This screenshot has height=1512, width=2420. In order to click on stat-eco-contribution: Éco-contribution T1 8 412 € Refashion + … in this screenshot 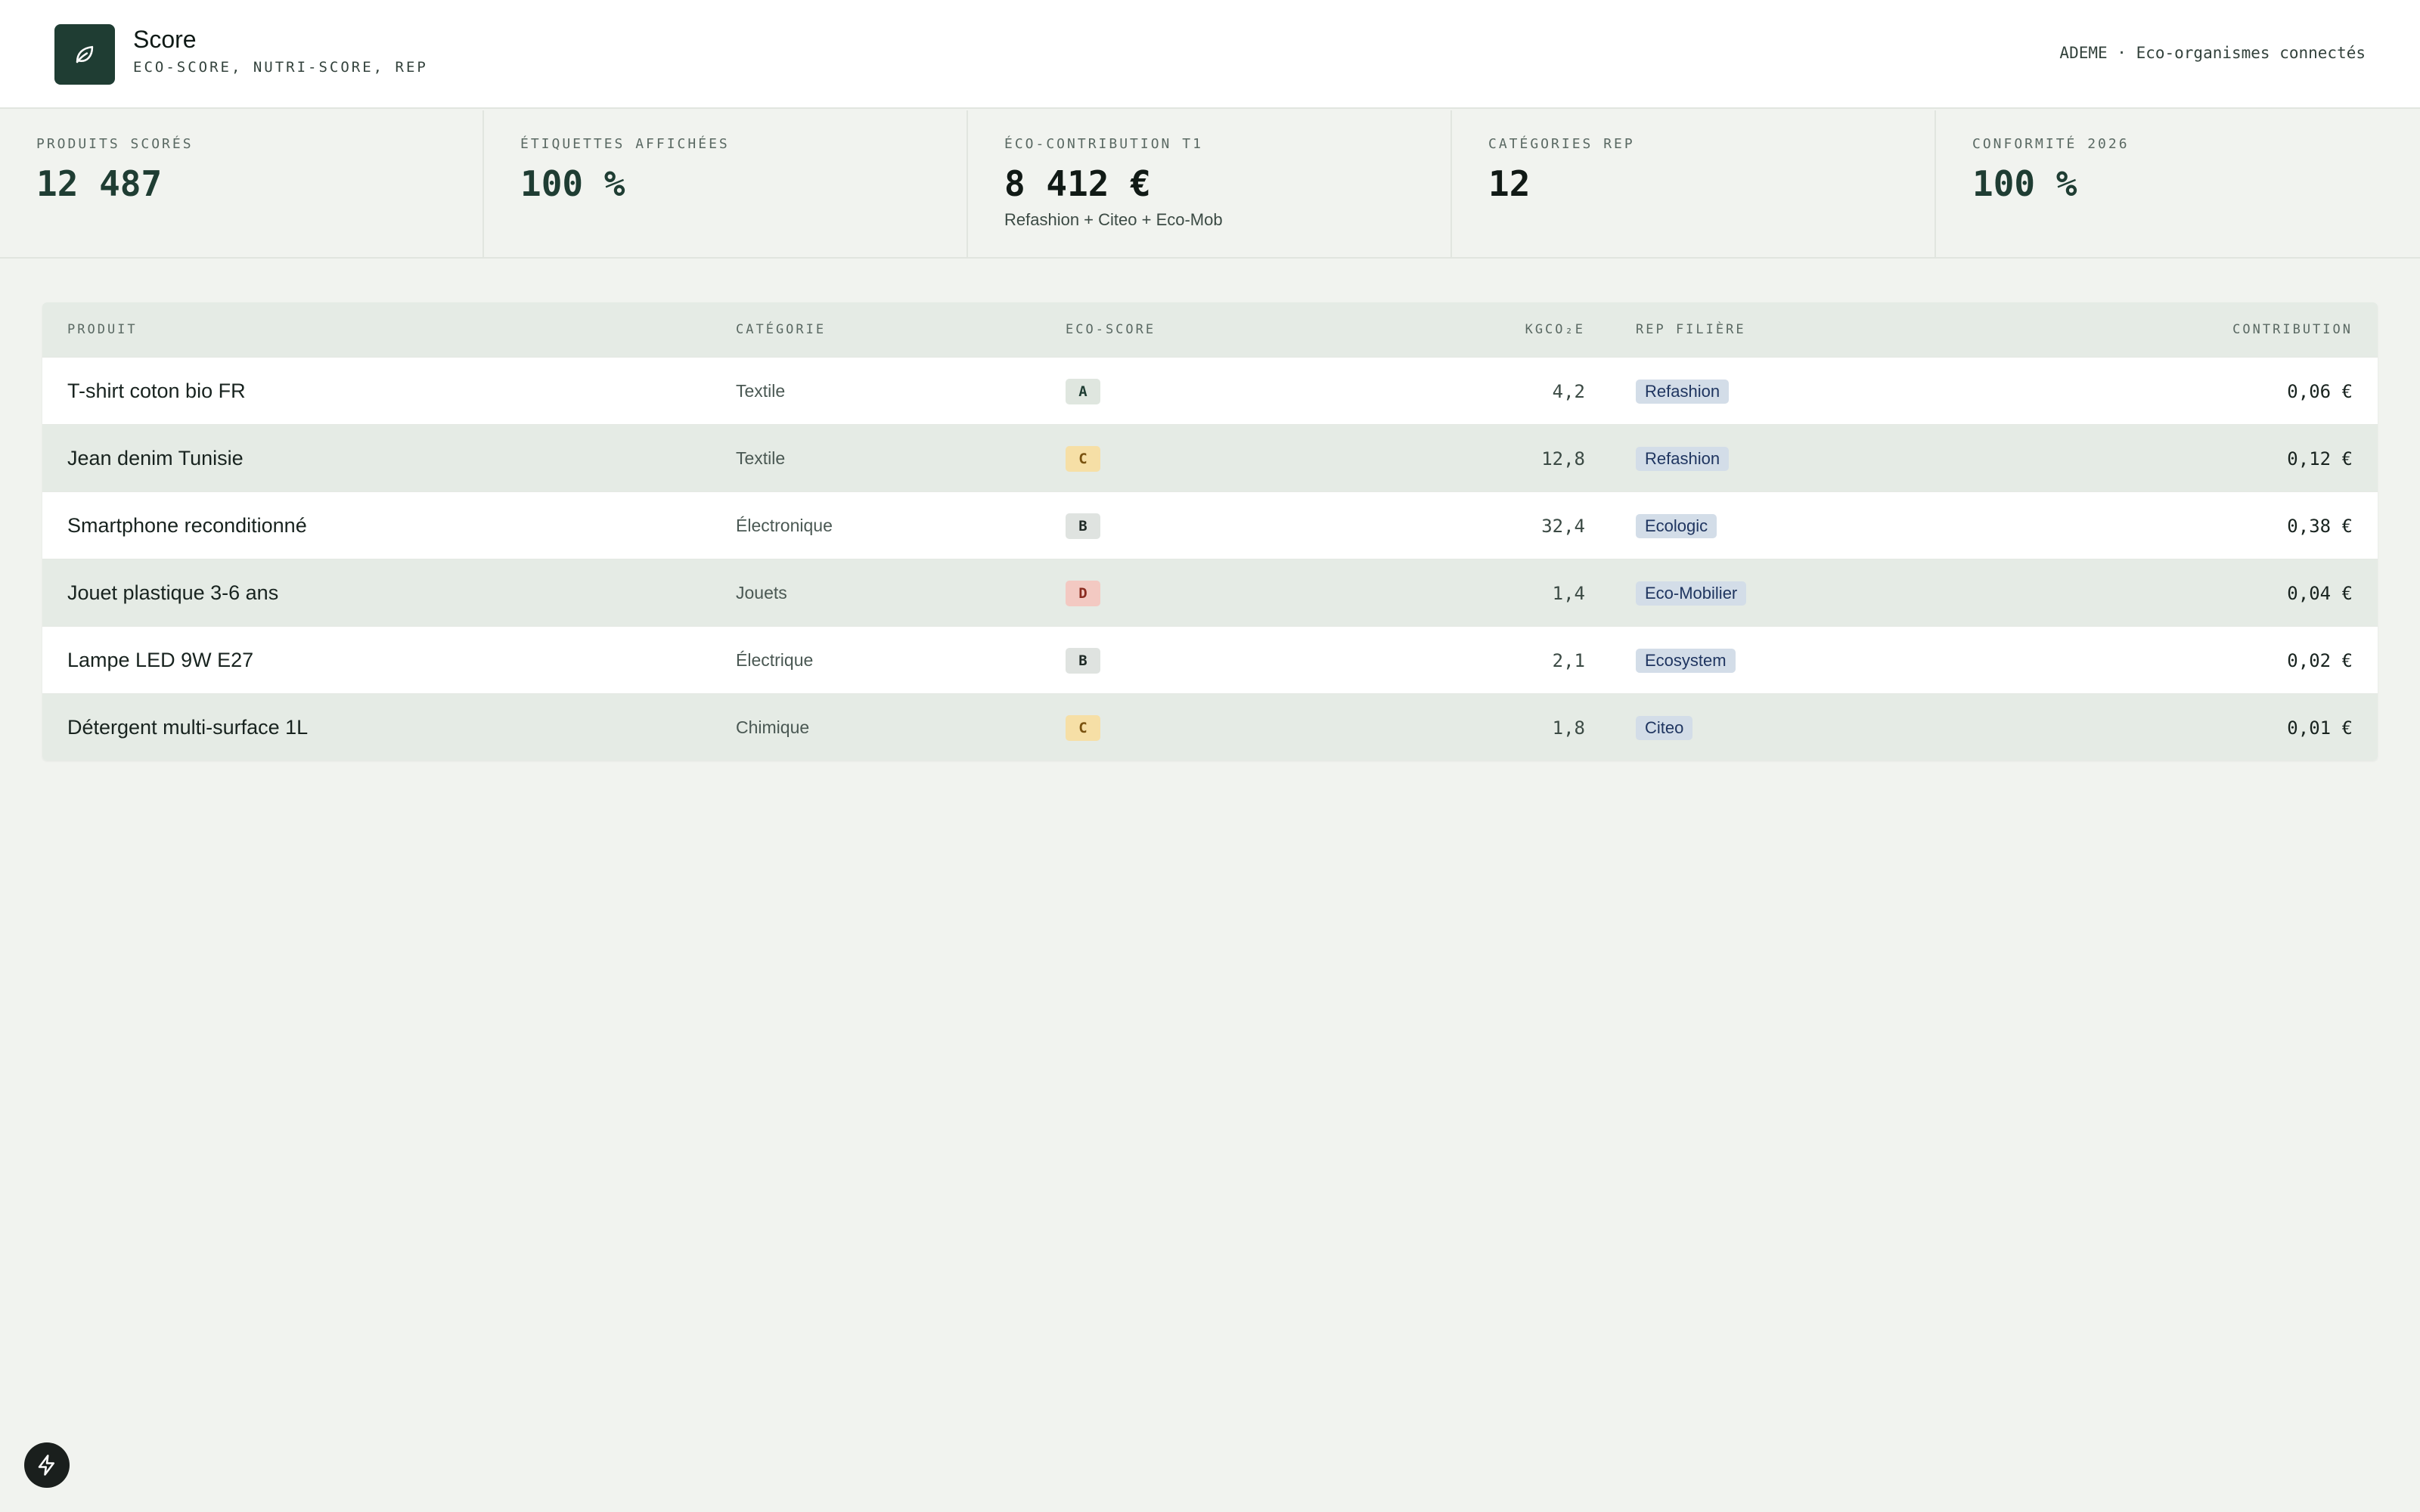, I will do `click(1210, 185)`.